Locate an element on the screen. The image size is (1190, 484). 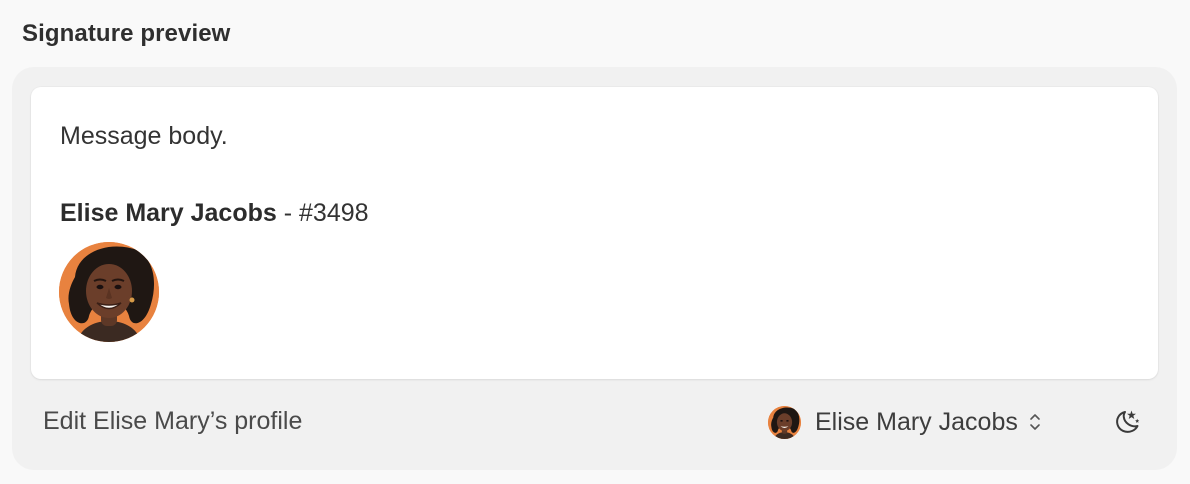
moon-stars-icon is located at coordinates (1128, 421).